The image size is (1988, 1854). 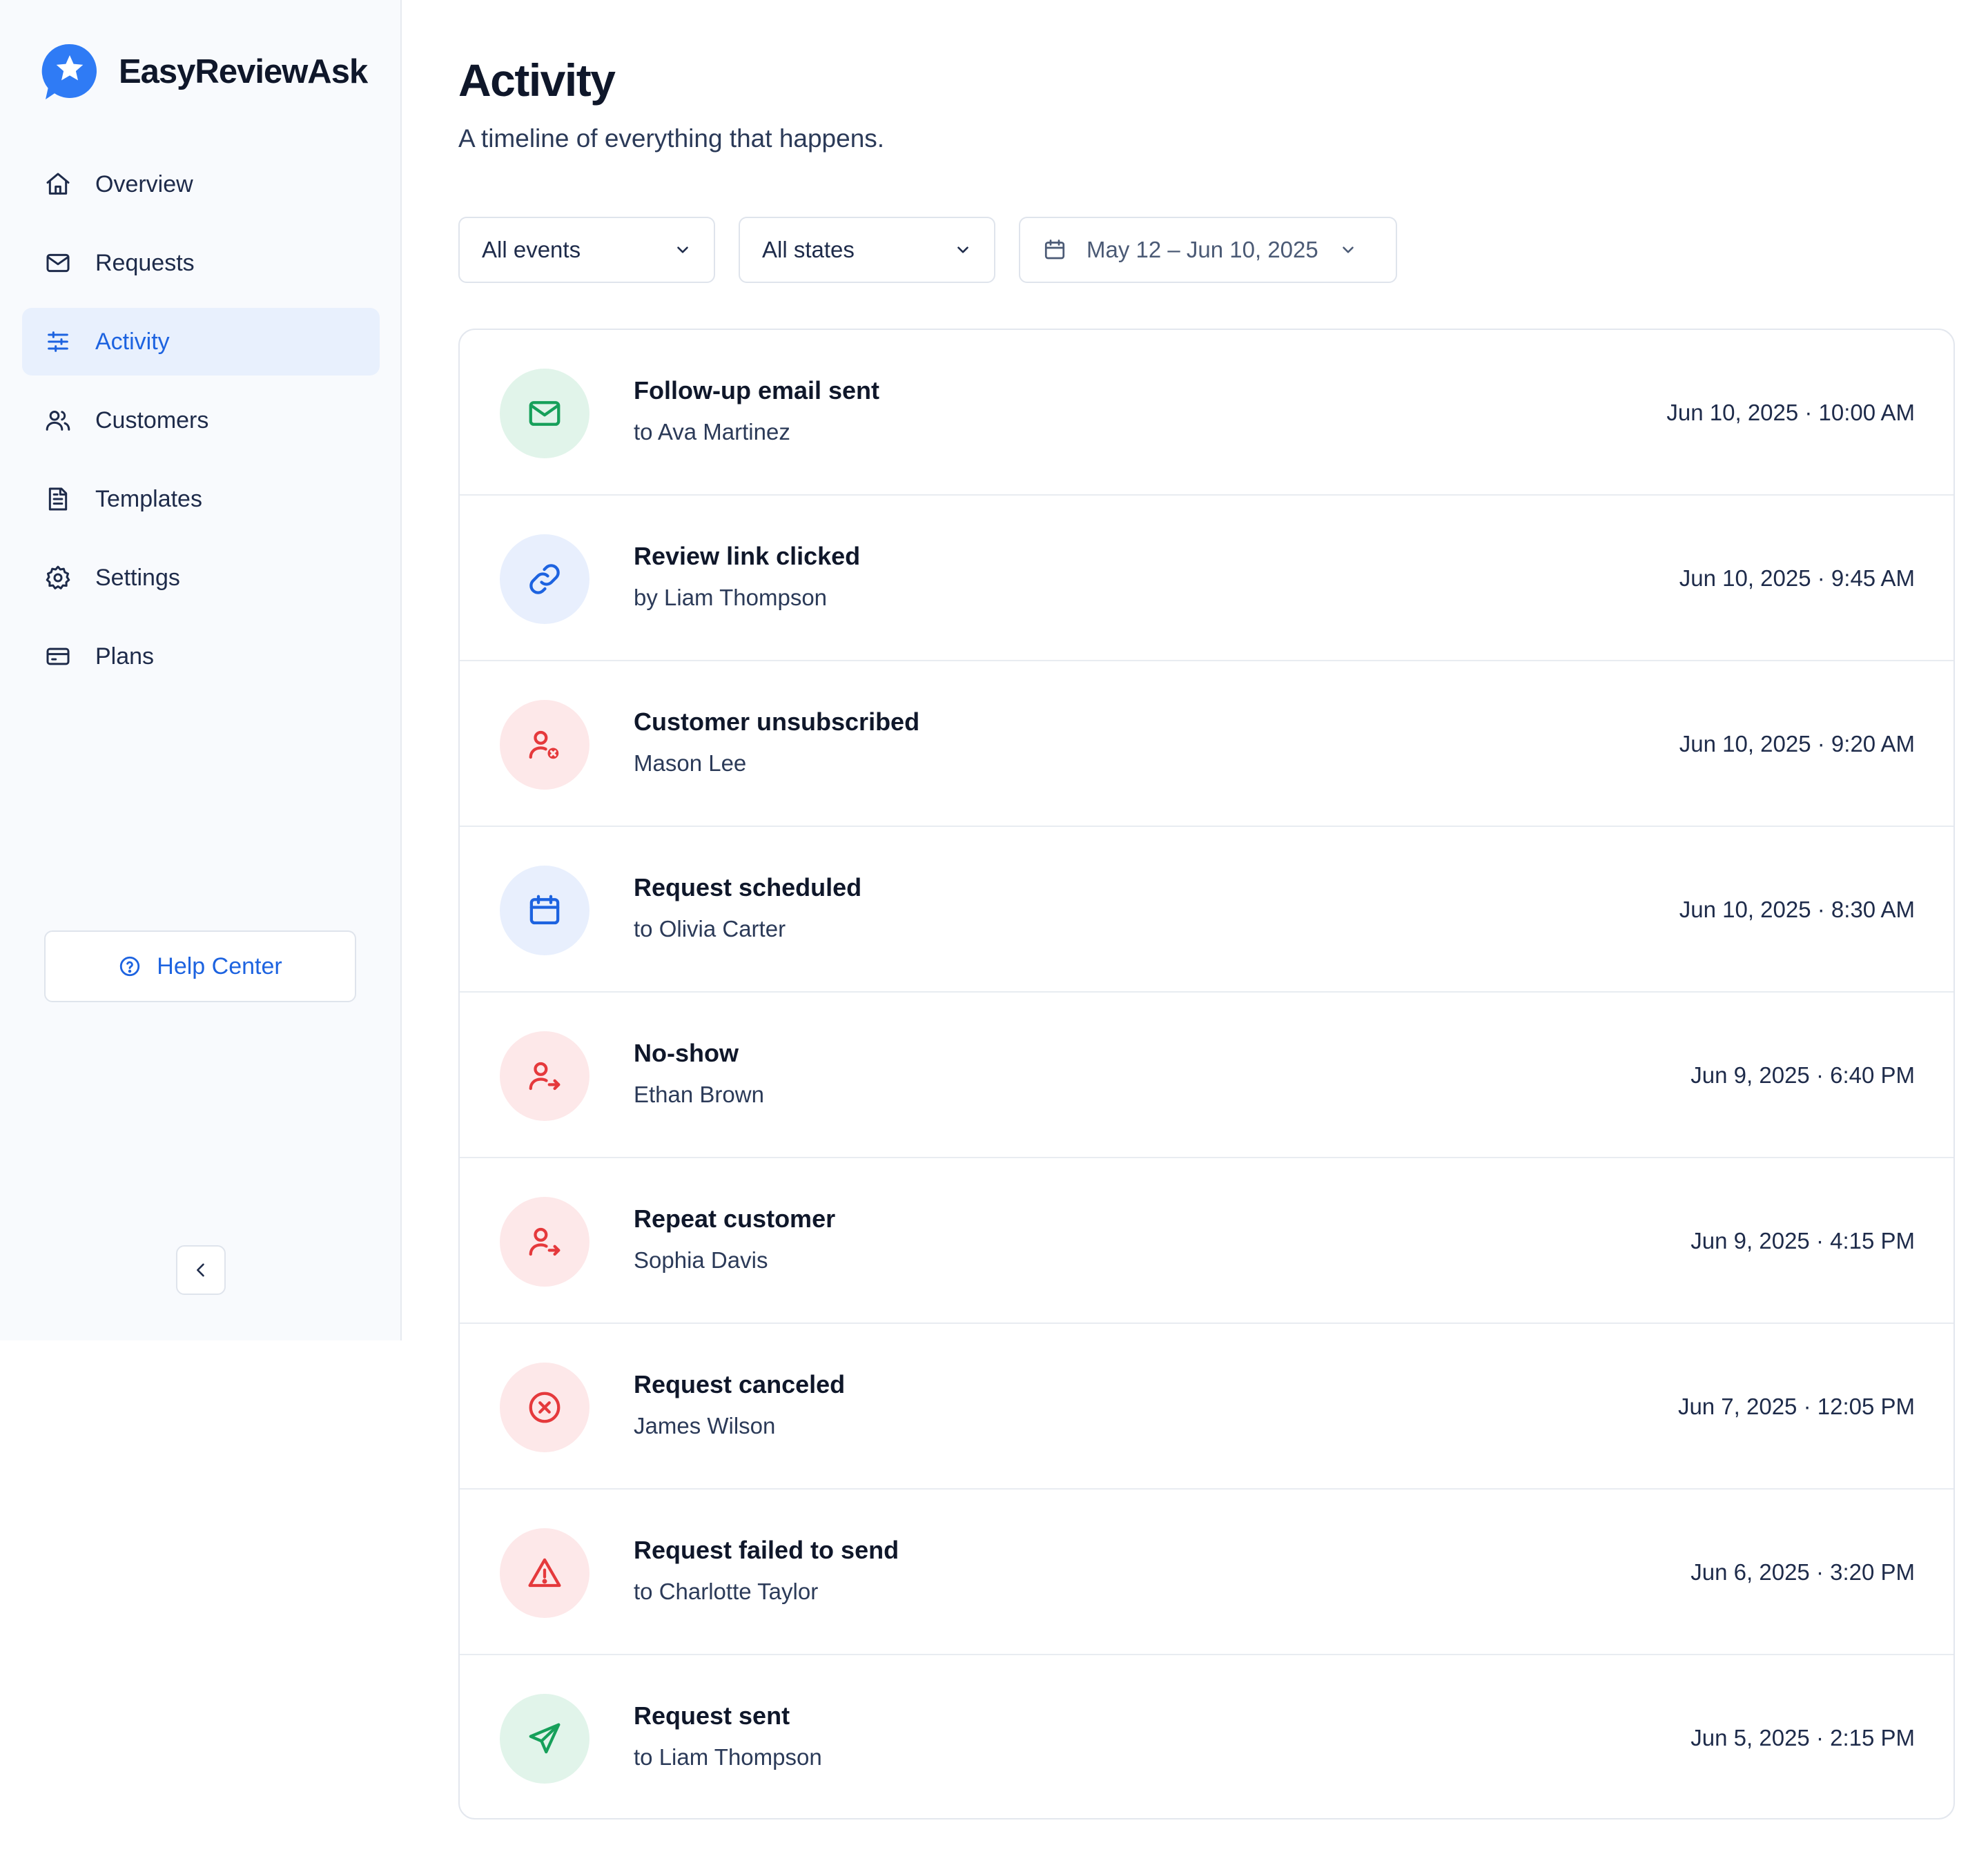 What do you see at coordinates (137, 577) in the screenshot?
I see `sidebar-item-label: Settings` at bounding box center [137, 577].